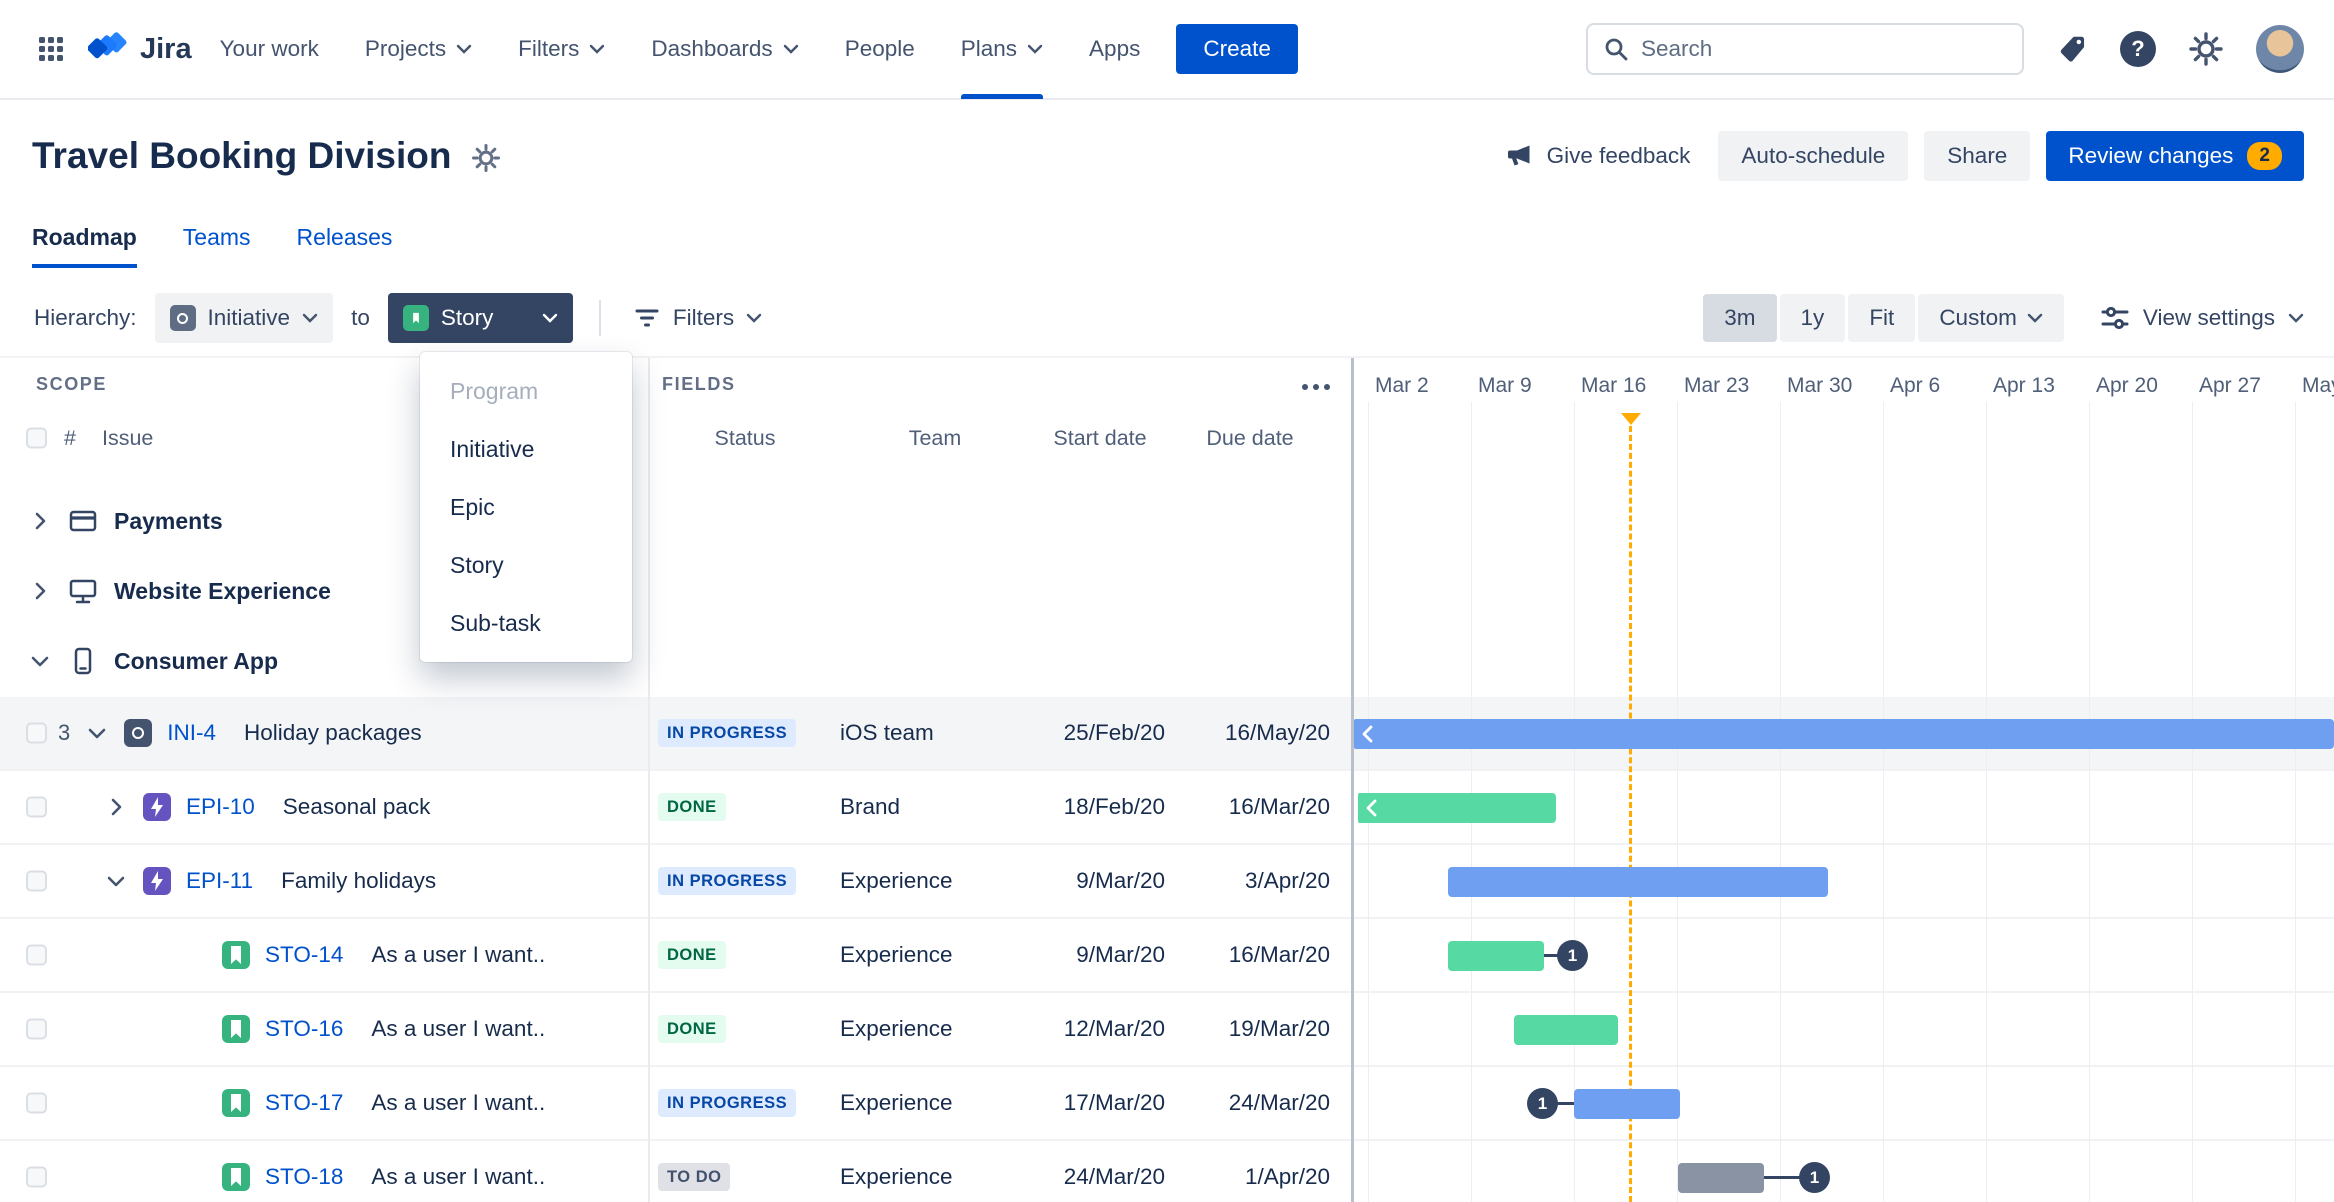 The image size is (2334, 1202). I want to click on scope-group-website-experience: Website Experience, so click(1167, 591).